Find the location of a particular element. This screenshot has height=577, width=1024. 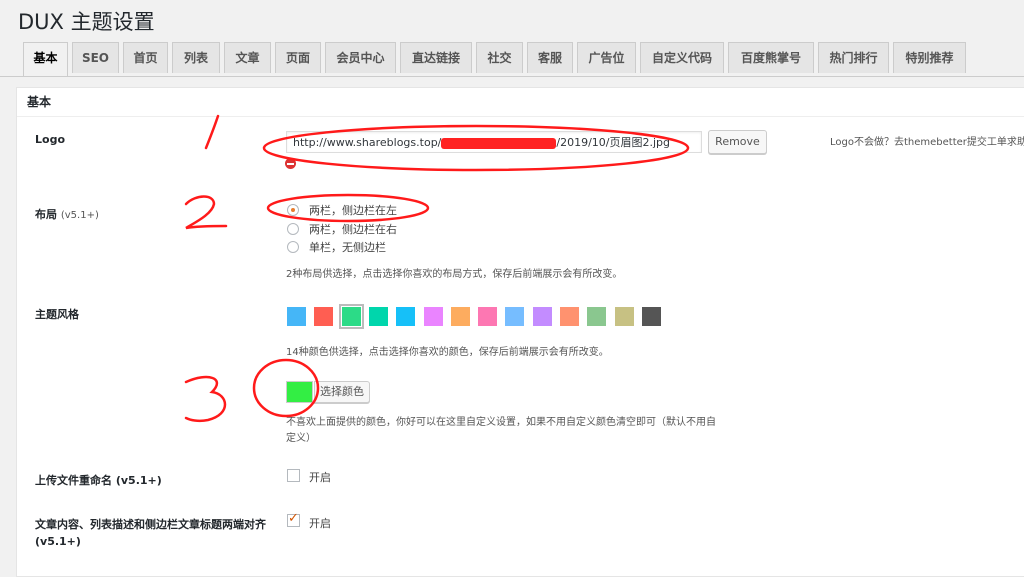

tab-0: 基本 is located at coordinates (45, 59).